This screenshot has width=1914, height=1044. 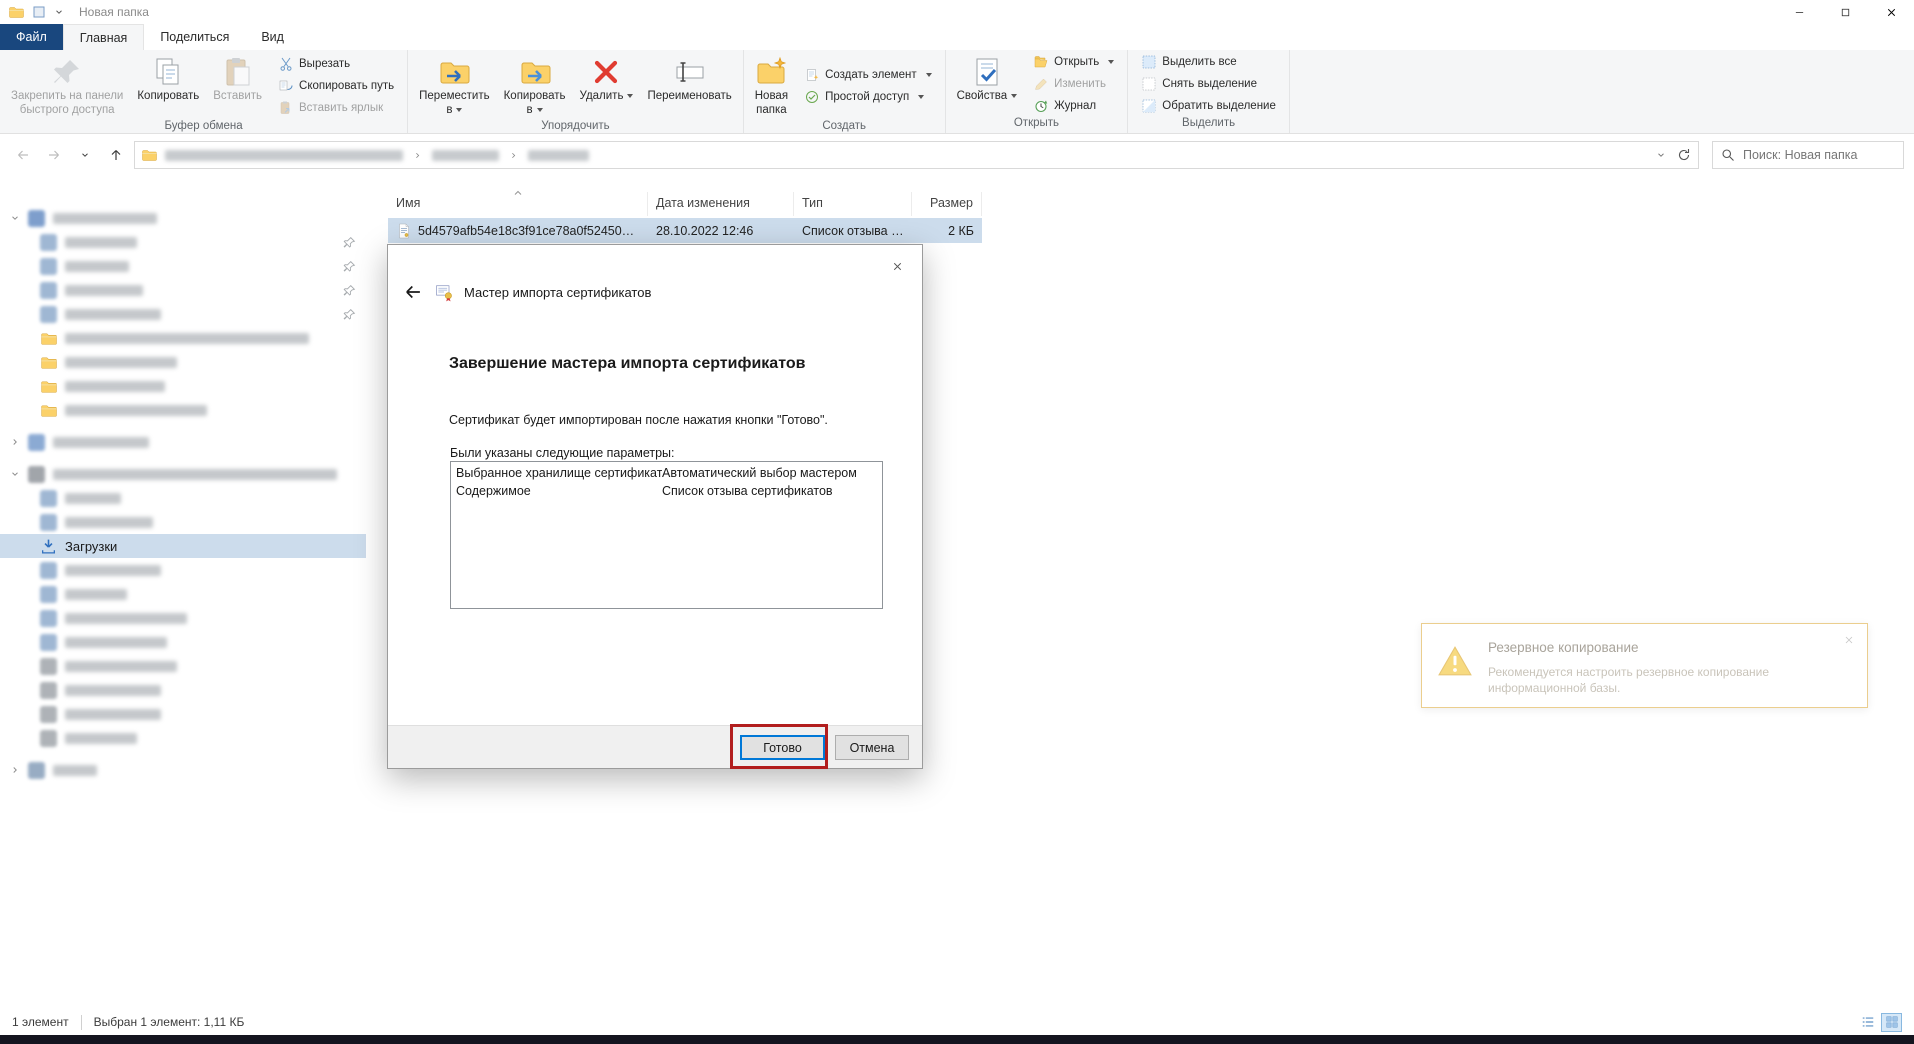 What do you see at coordinates (957, 1039) in the screenshot?
I see `taskbar-edge` at bounding box center [957, 1039].